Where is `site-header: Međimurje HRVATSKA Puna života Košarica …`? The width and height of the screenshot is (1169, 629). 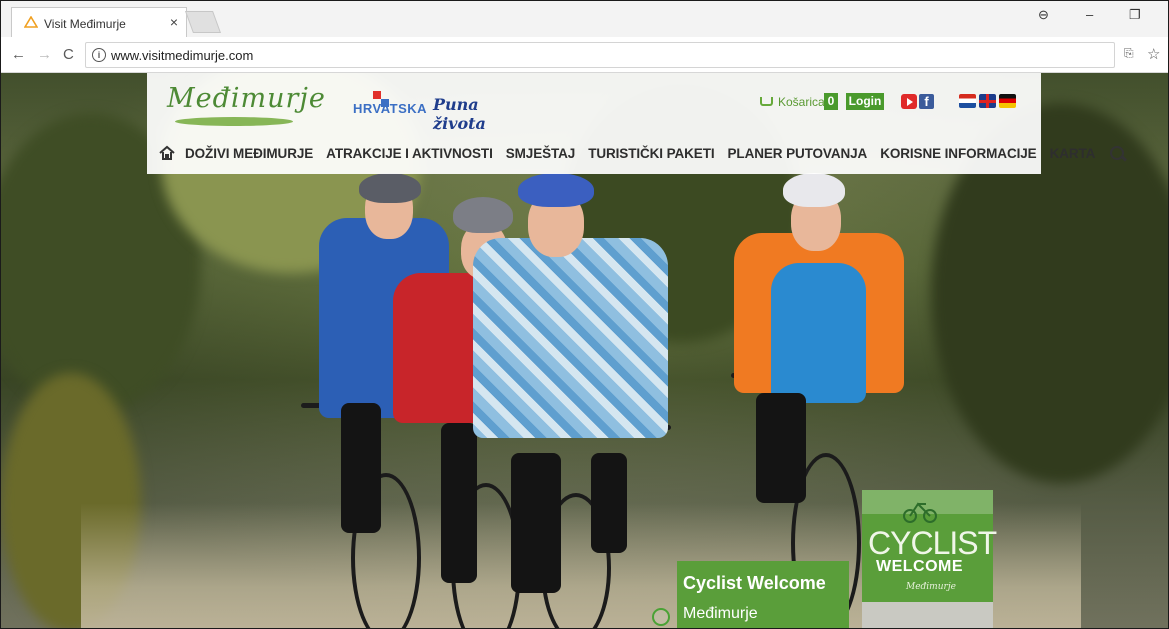 site-header: Međimurje HRVATSKA Puna života Košarica … is located at coordinates (636, 123).